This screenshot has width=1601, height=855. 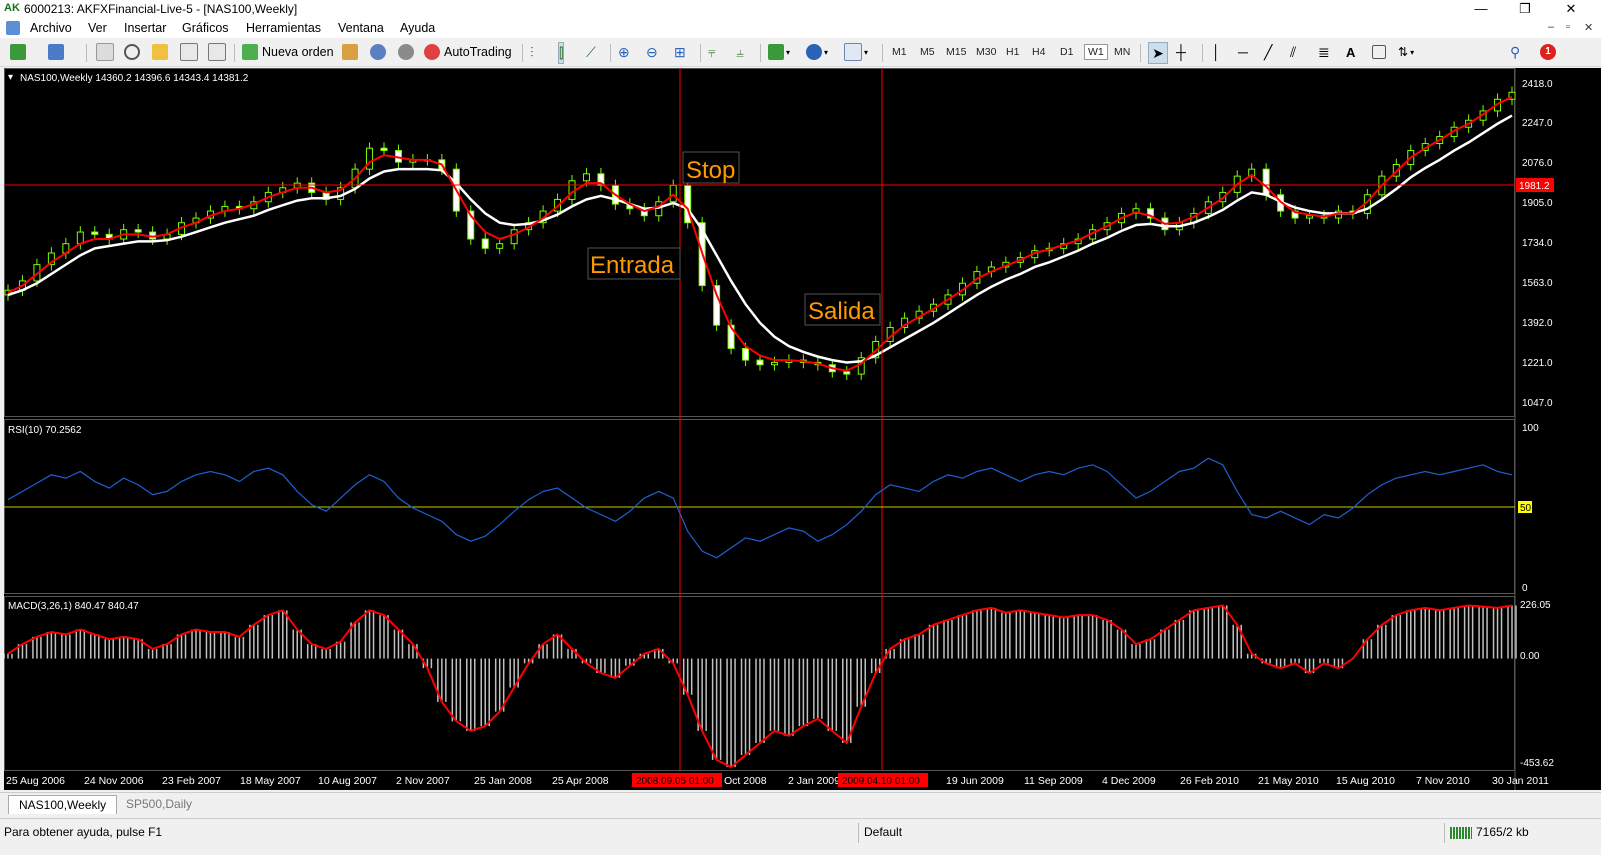 I want to click on metaeditor-button, so click(x=350, y=52).